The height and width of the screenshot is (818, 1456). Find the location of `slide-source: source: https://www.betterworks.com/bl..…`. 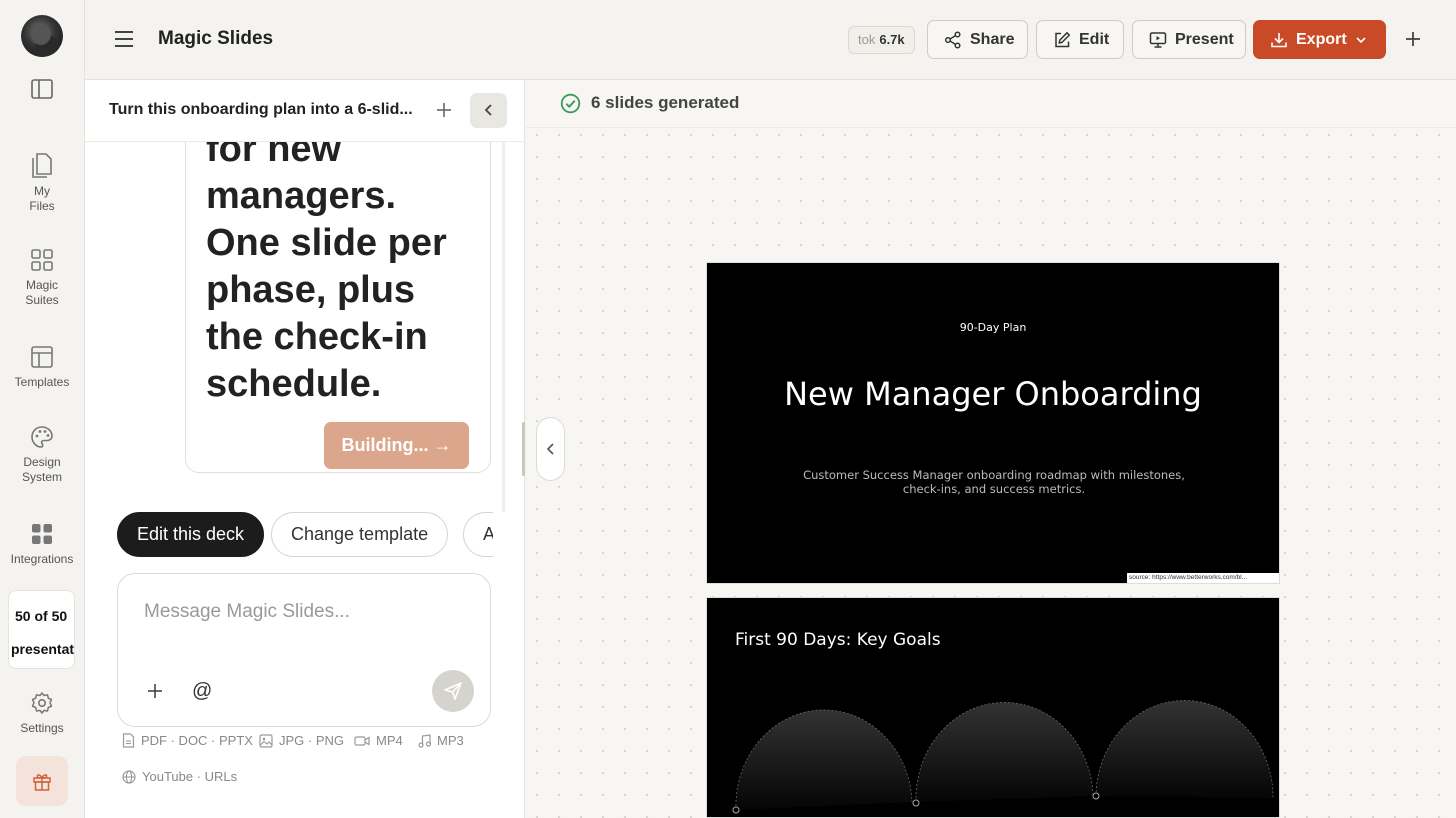

slide-source: source: https://www.betterworks.com/bl..… is located at coordinates (1203, 578).